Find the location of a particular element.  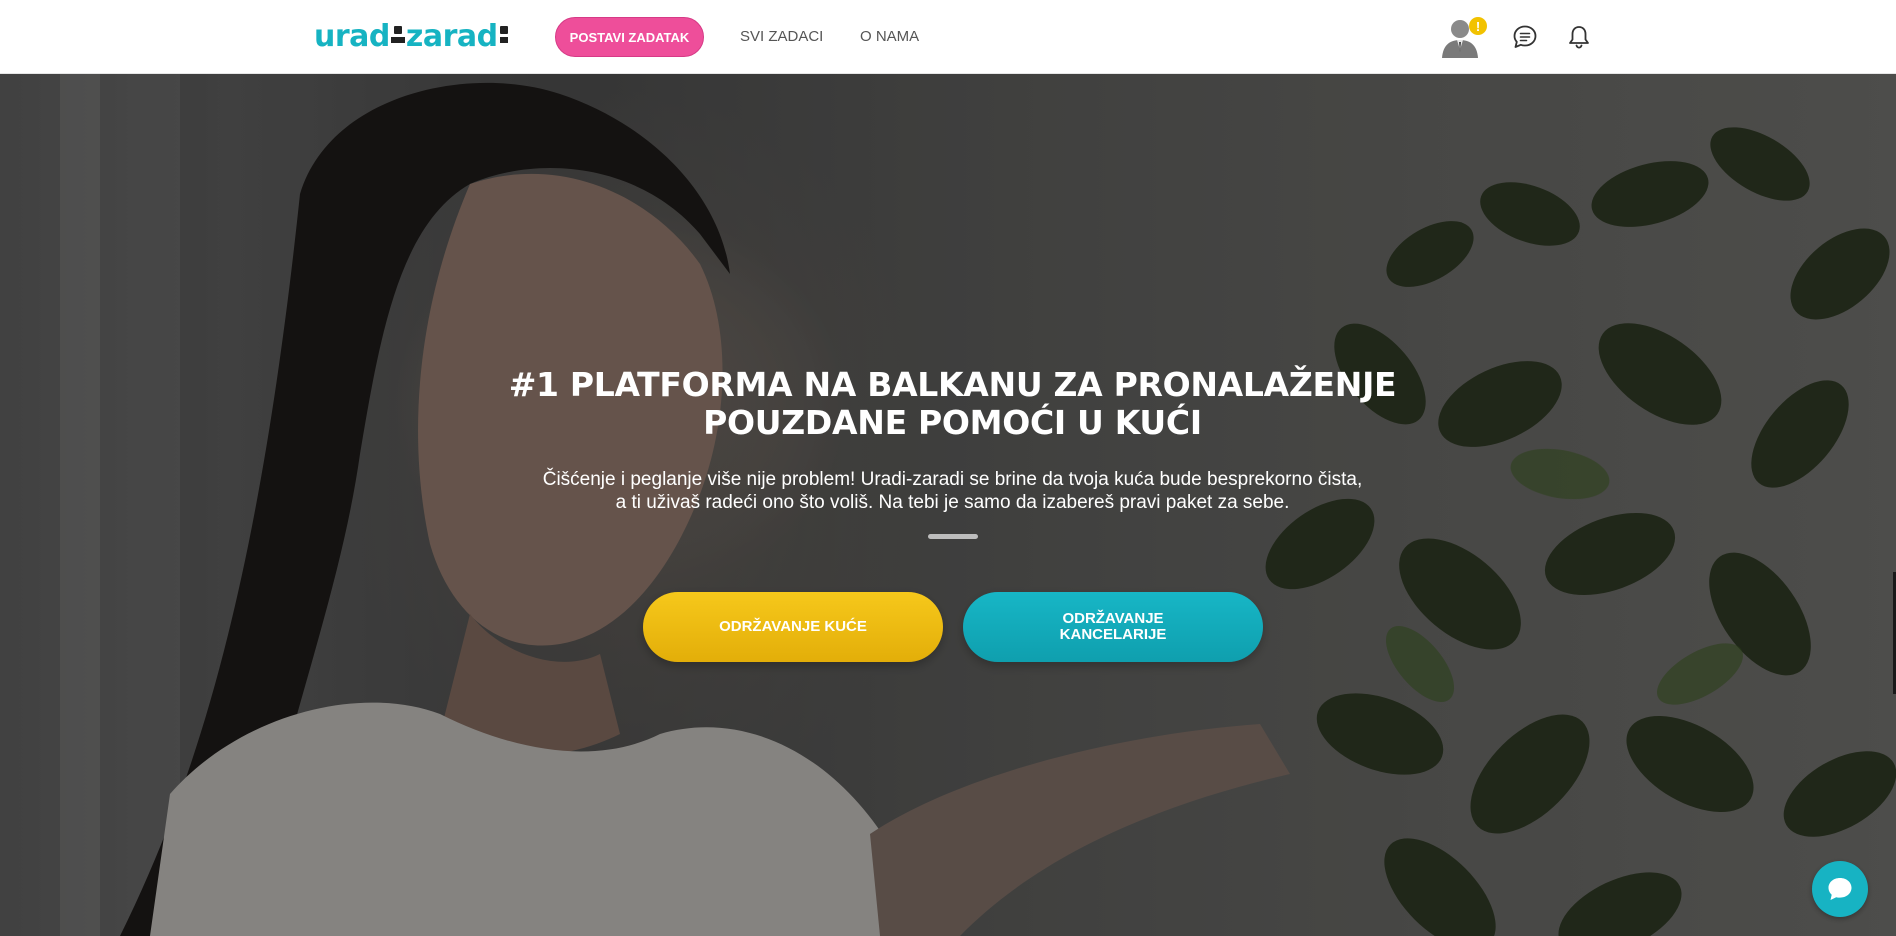

office-cleaning-button: ODRŽAVANJE KANCELARIJE is located at coordinates (1113, 627).